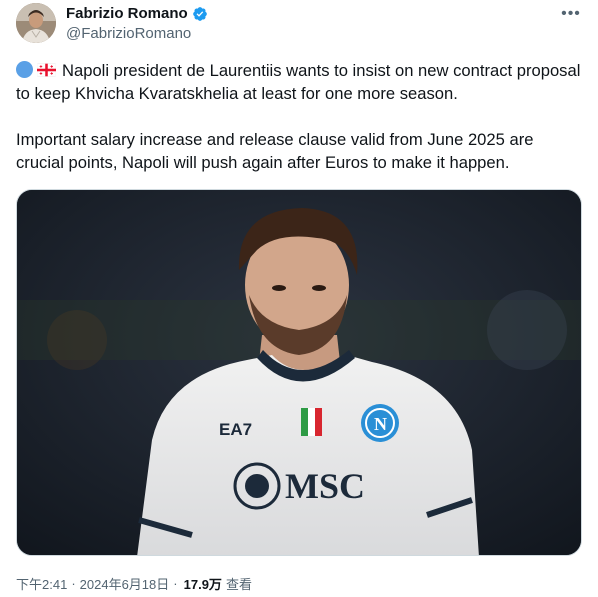 This screenshot has width=598, height=597. Describe the element at coordinates (235, 429) in the screenshot. I see `jersey-brand-text: EA7` at that location.